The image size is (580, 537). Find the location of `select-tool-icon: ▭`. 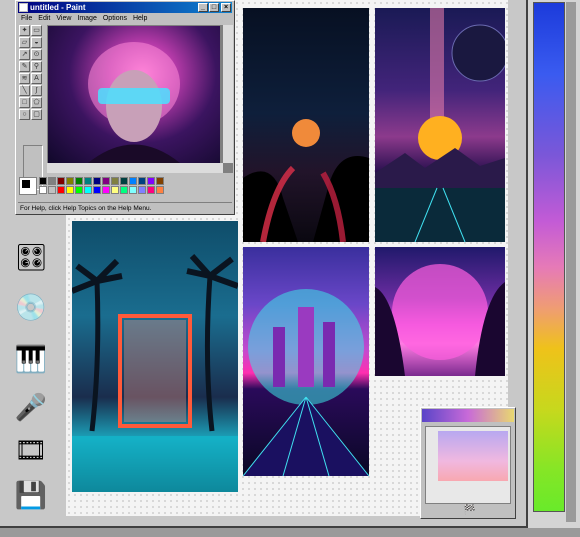

select-tool-icon: ▭ is located at coordinates (36, 30).